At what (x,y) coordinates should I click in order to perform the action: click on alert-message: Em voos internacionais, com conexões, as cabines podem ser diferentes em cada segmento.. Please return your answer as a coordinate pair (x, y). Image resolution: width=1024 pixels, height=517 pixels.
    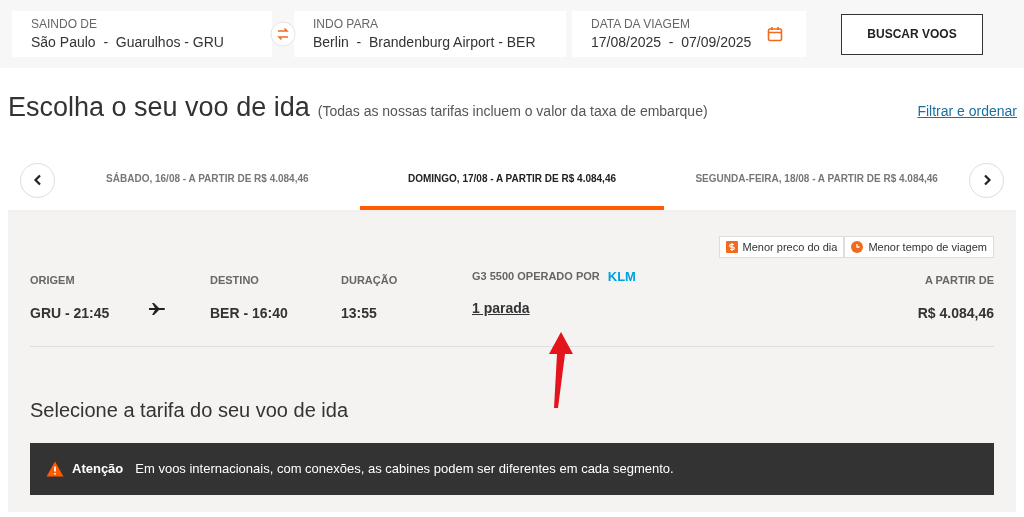
    Looking at the image, I should click on (404, 468).